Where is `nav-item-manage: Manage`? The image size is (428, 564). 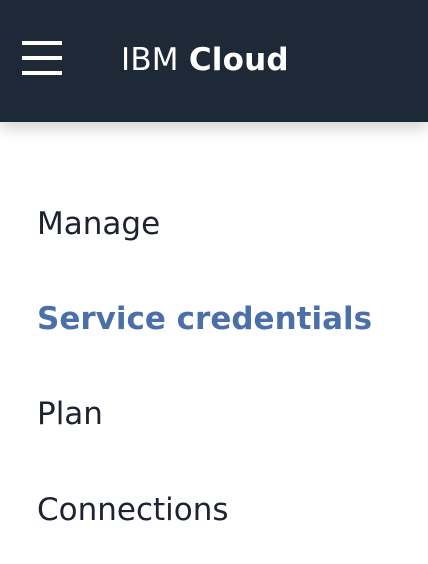 nav-item-manage: Manage is located at coordinates (98, 224).